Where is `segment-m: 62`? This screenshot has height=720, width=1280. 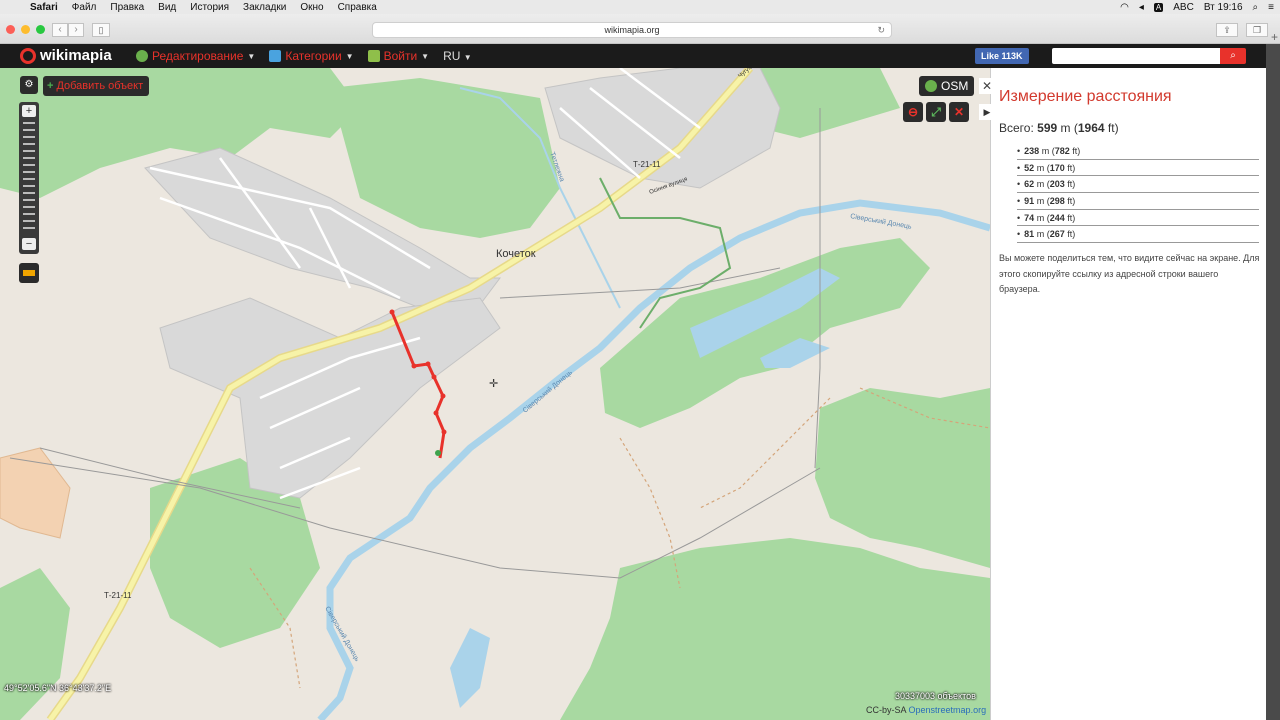
segment-m: 62 is located at coordinates (1029, 184).